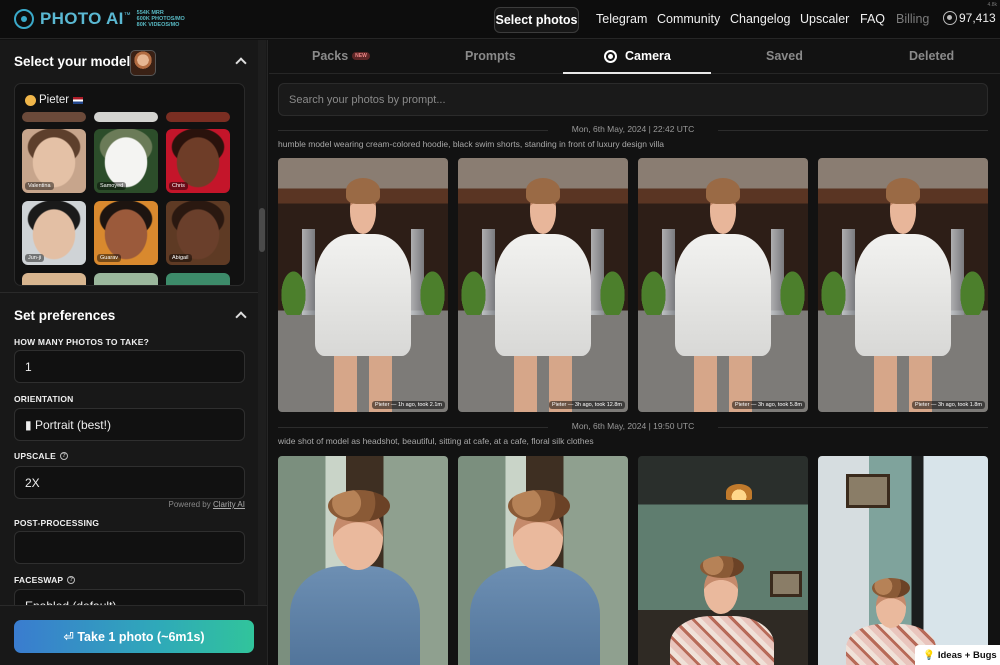 This screenshot has width=1000, height=665. I want to click on model-tile: Jun-ji, so click(54, 233).